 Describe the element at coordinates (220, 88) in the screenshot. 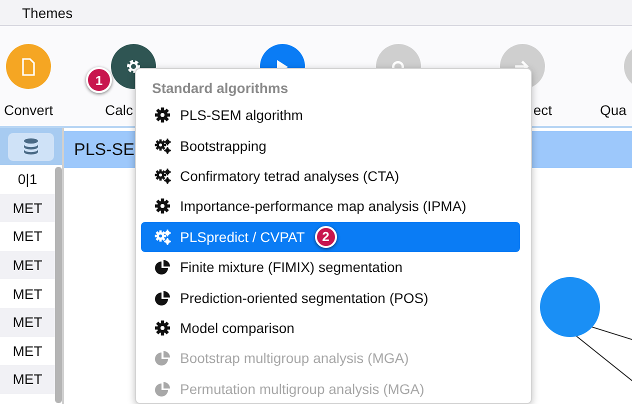

I see `menu-section-header: Standard algorithms` at that location.